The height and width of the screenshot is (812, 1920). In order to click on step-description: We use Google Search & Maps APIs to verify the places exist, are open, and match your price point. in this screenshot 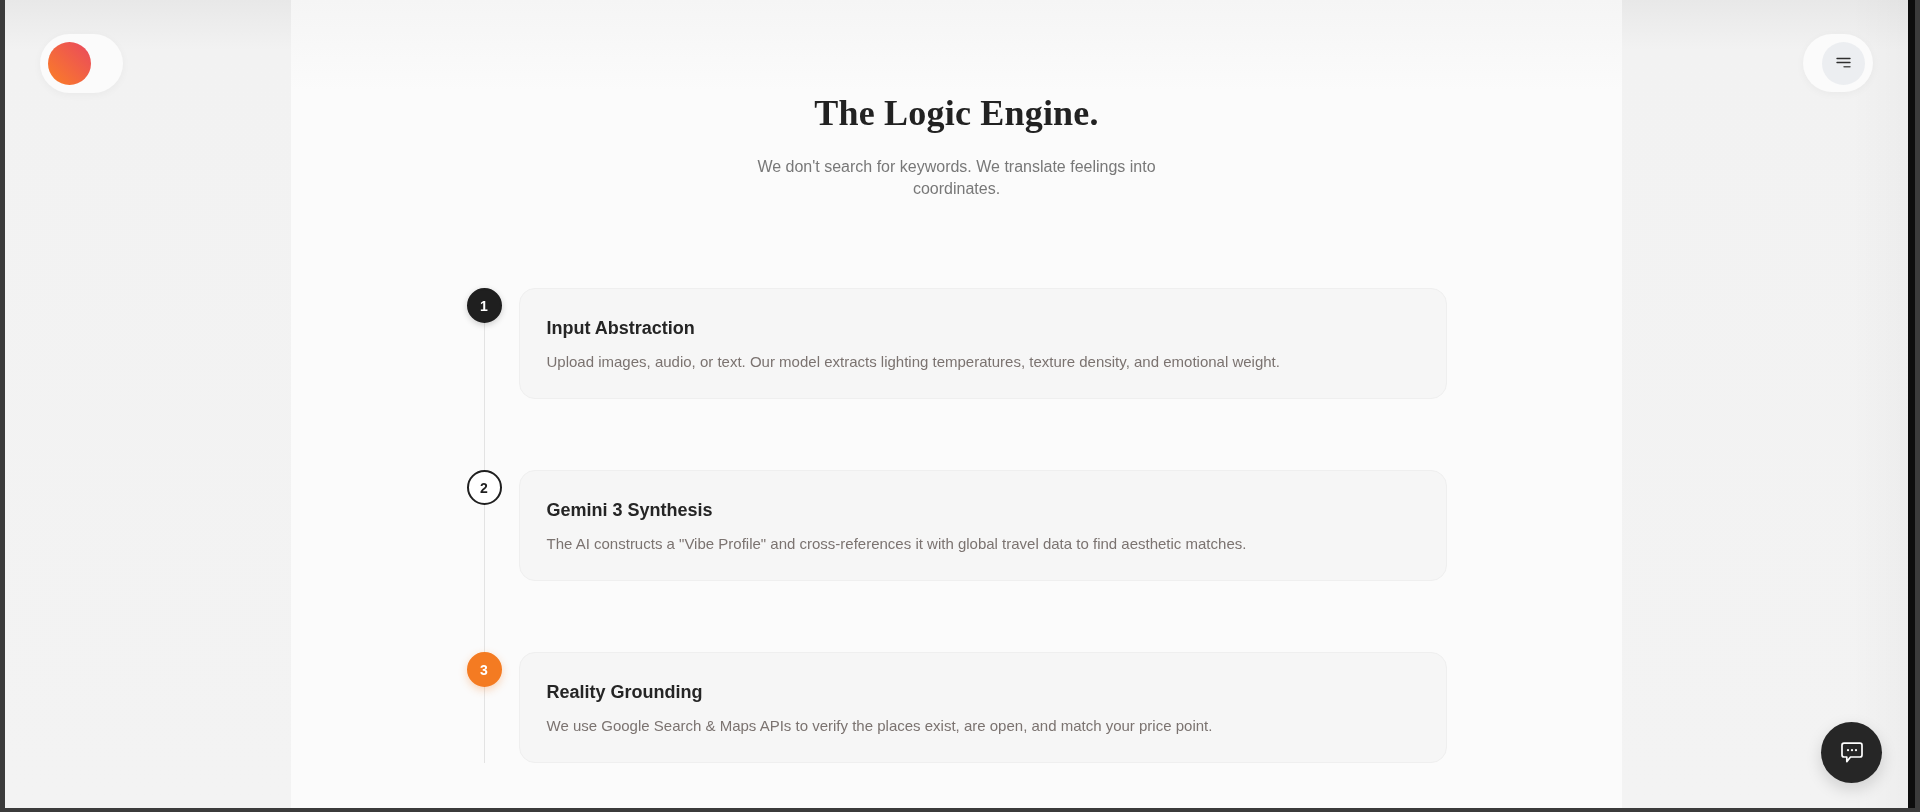, I will do `click(880, 726)`.